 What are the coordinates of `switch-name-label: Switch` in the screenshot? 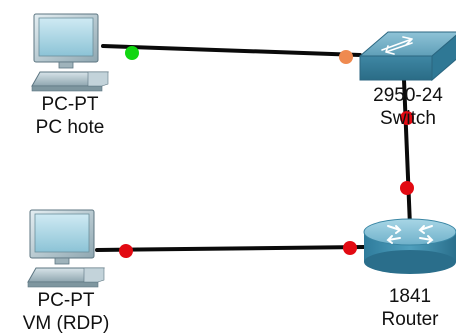 It's located at (408, 118).